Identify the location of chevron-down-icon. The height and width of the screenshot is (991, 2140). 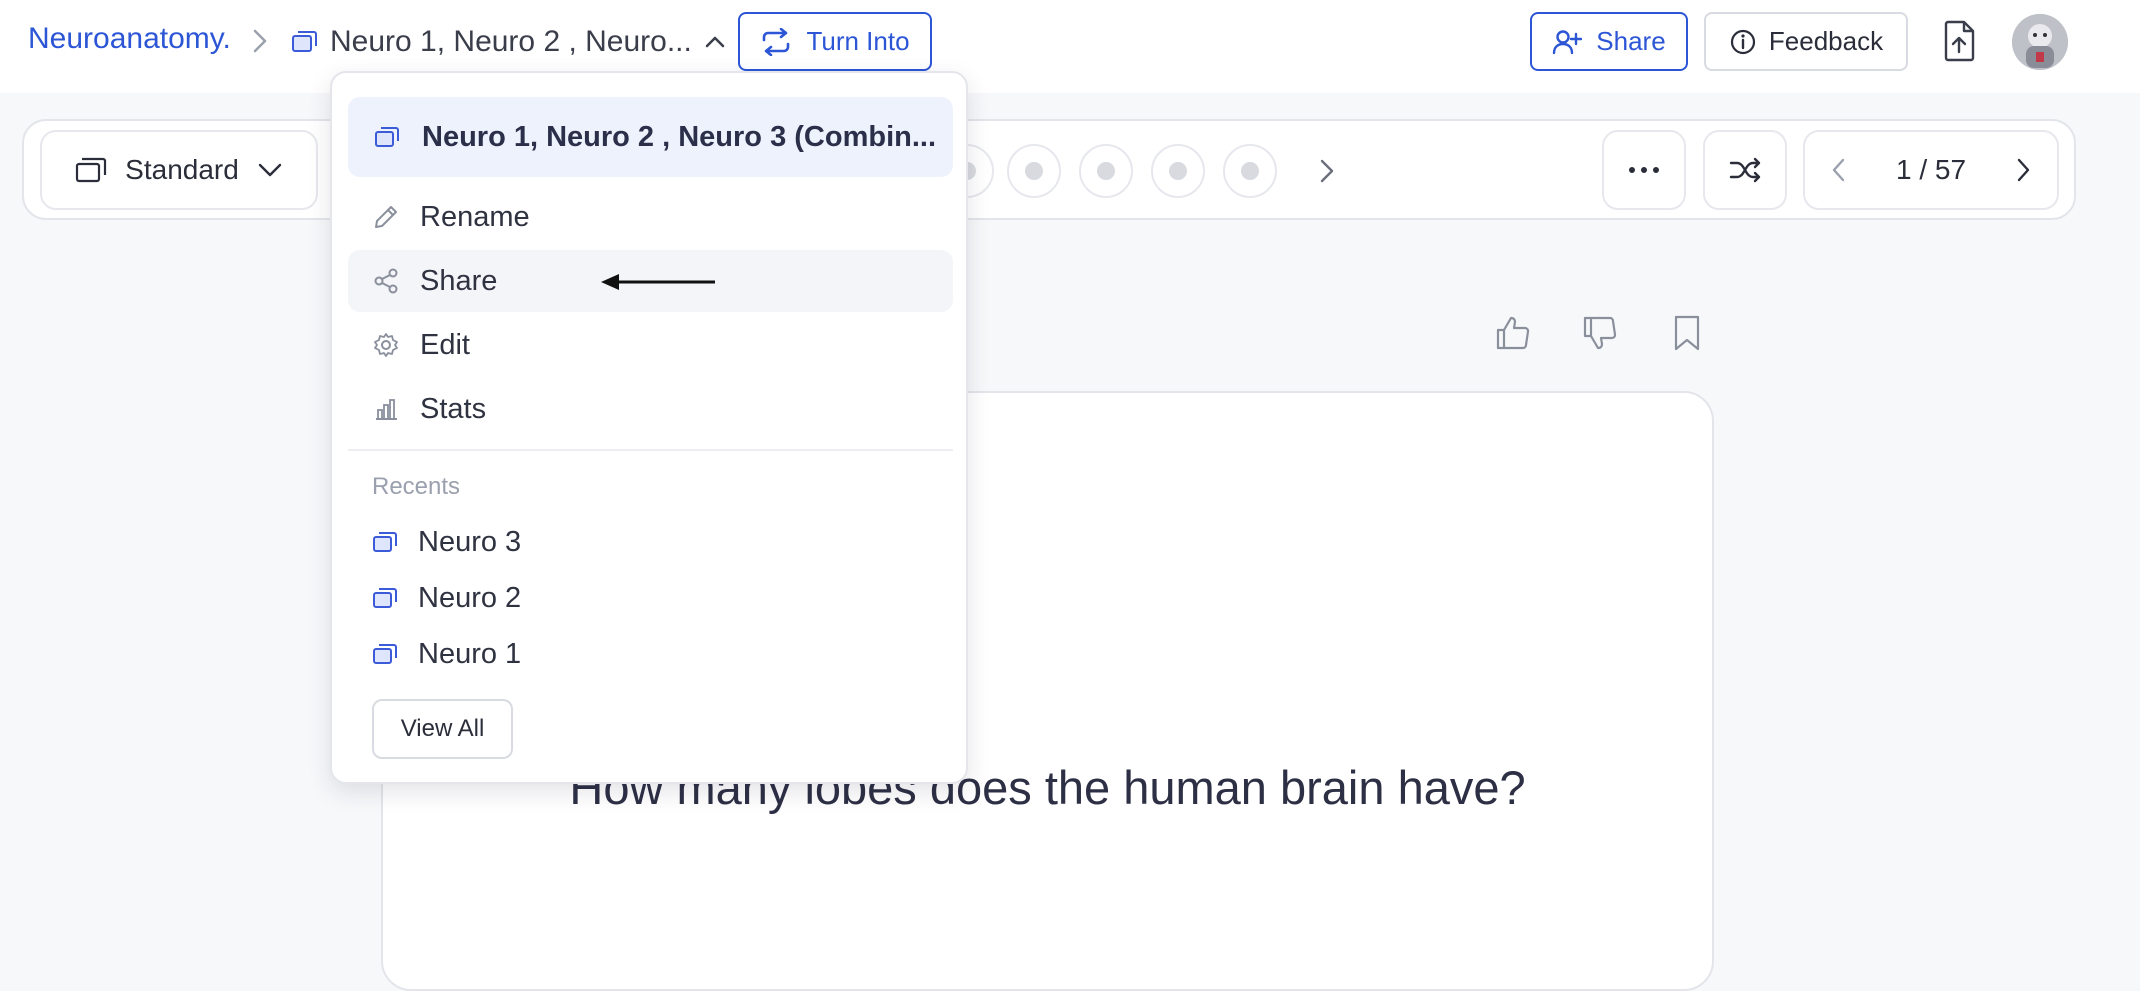
(270, 170).